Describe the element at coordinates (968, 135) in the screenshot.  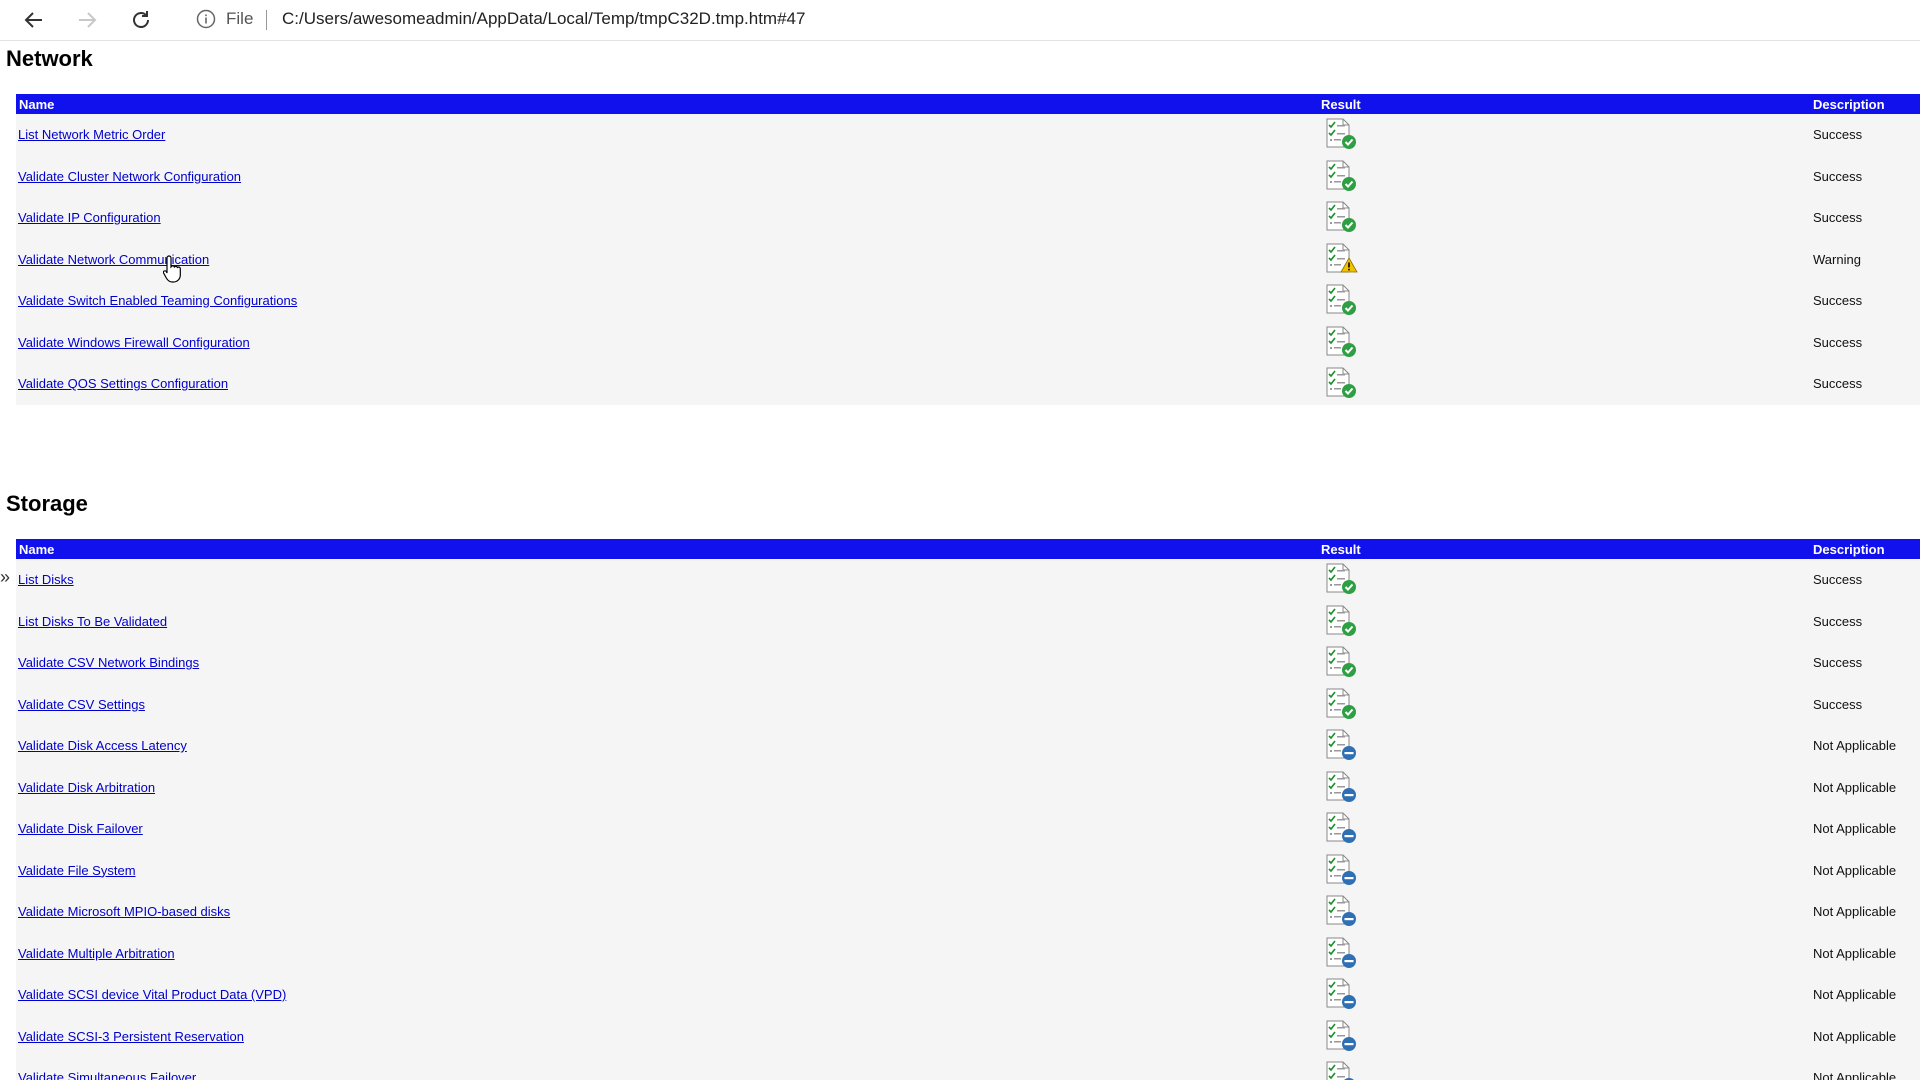
I see `table-row: List Network Metric Order Success` at that location.